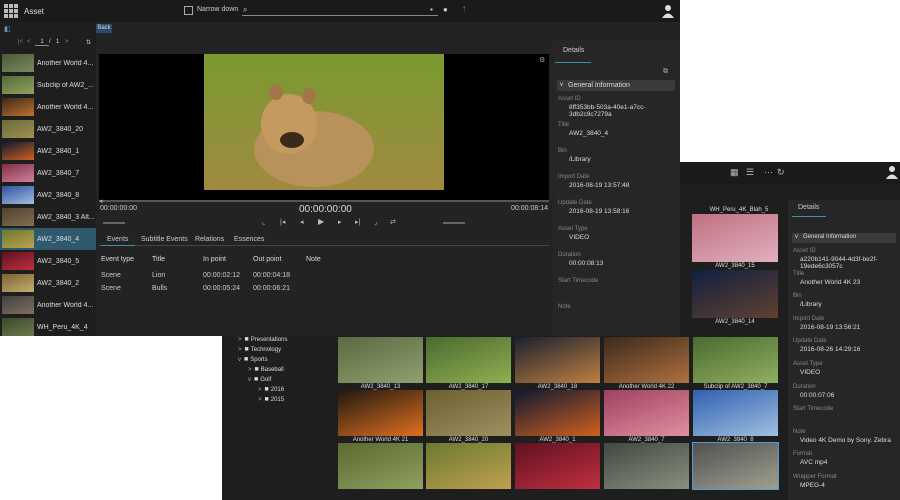 The width and height of the screenshot is (900, 500). What do you see at coordinates (48, 195) in the screenshot?
I see `list-item: AW2_3840_8` at bounding box center [48, 195].